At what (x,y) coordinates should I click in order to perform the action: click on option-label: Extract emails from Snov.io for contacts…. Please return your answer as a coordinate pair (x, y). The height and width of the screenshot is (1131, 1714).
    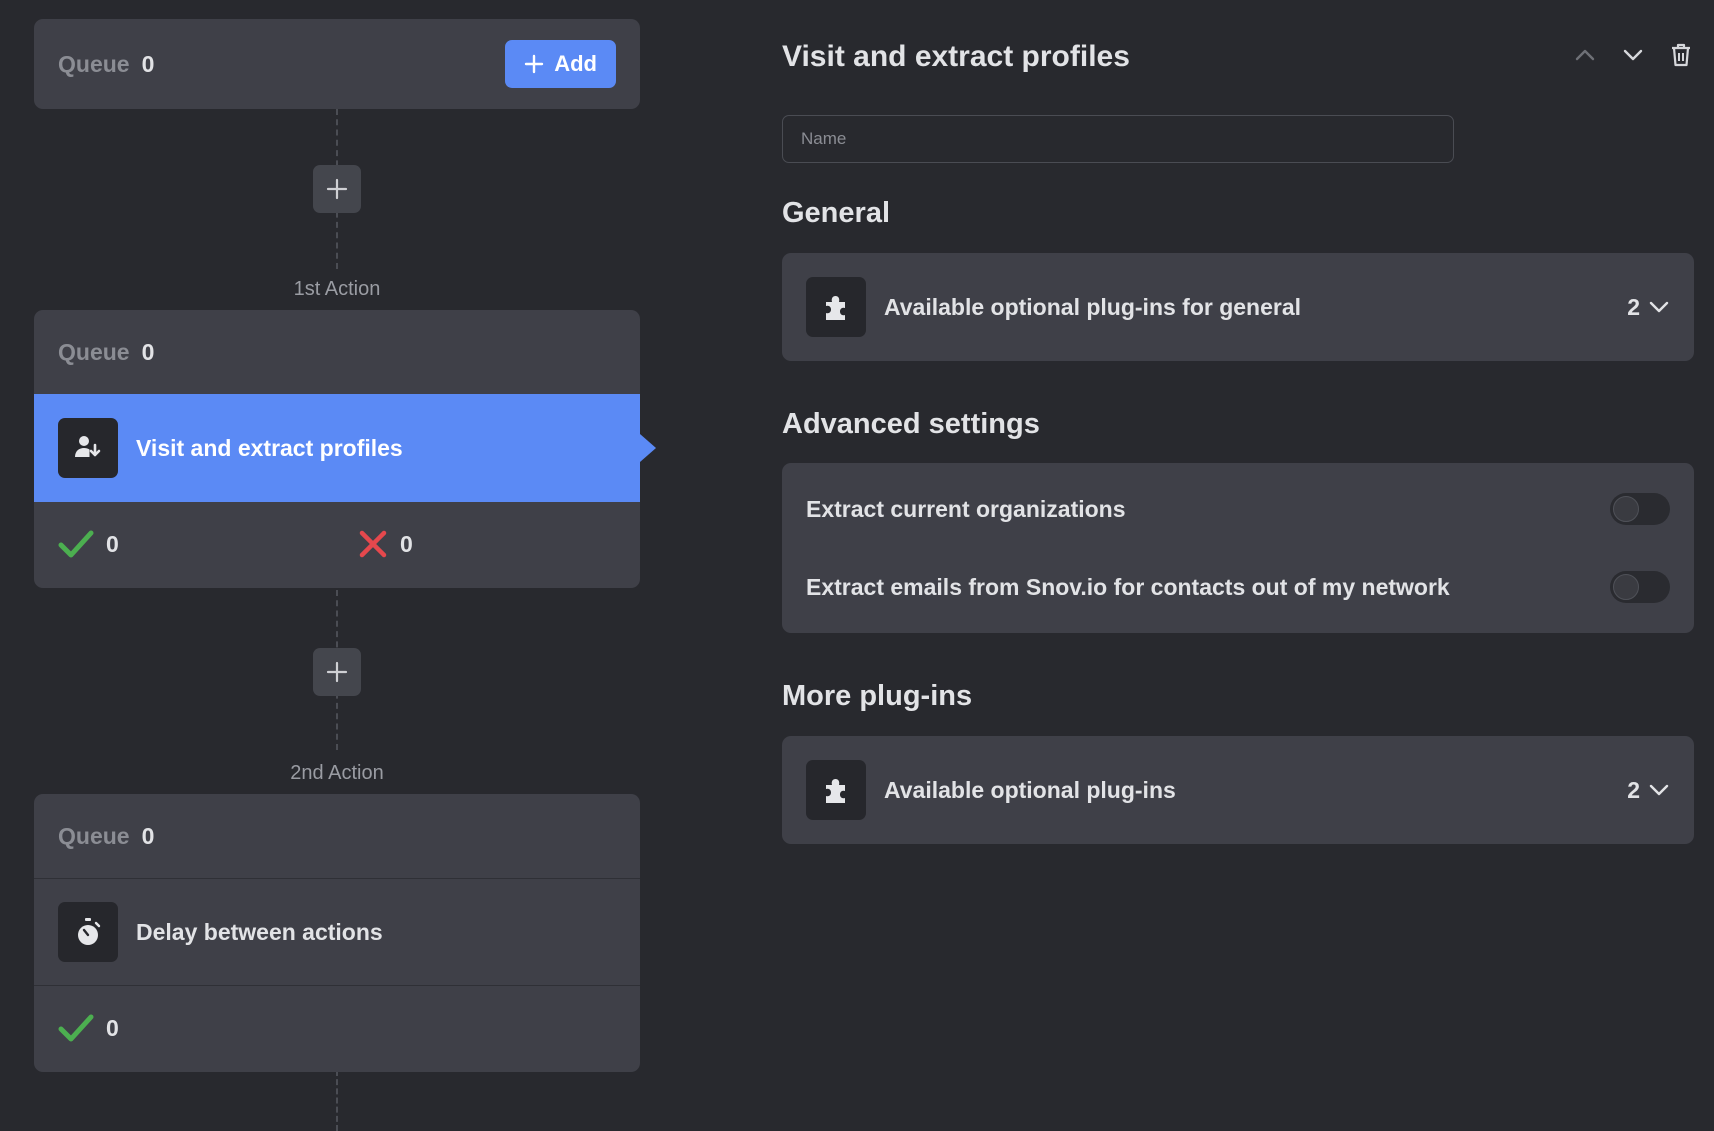
    Looking at the image, I should click on (1128, 586).